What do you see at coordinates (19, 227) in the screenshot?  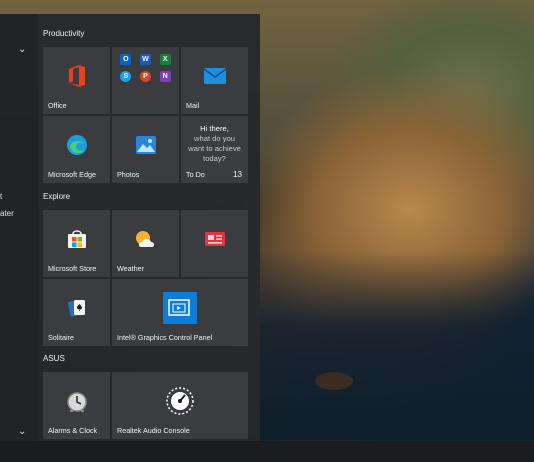 I see `start-rail: ⌄ t ater ⌄` at bounding box center [19, 227].